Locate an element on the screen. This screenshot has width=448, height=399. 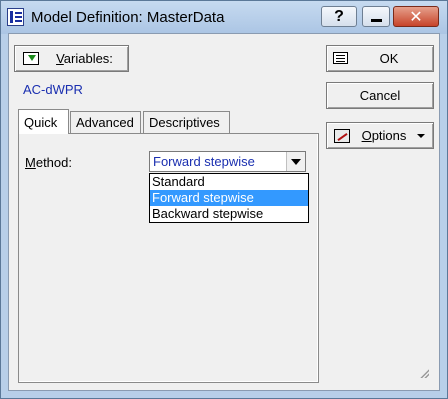
tab-descriptives: Descriptives is located at coordinates (186, 122).